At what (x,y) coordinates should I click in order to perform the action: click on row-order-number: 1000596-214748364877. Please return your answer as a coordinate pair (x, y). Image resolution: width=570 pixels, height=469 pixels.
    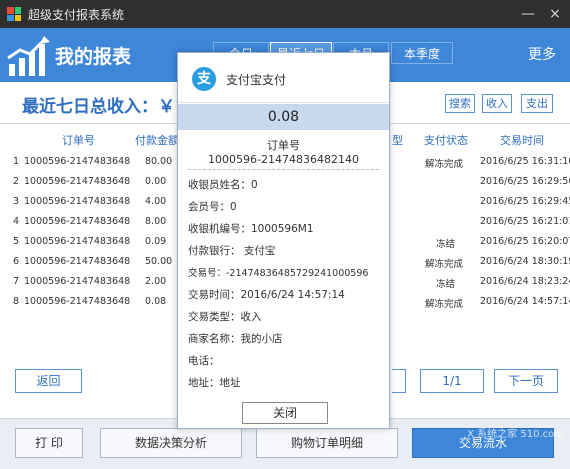
    Looking at the image, I should click on (77, 221).